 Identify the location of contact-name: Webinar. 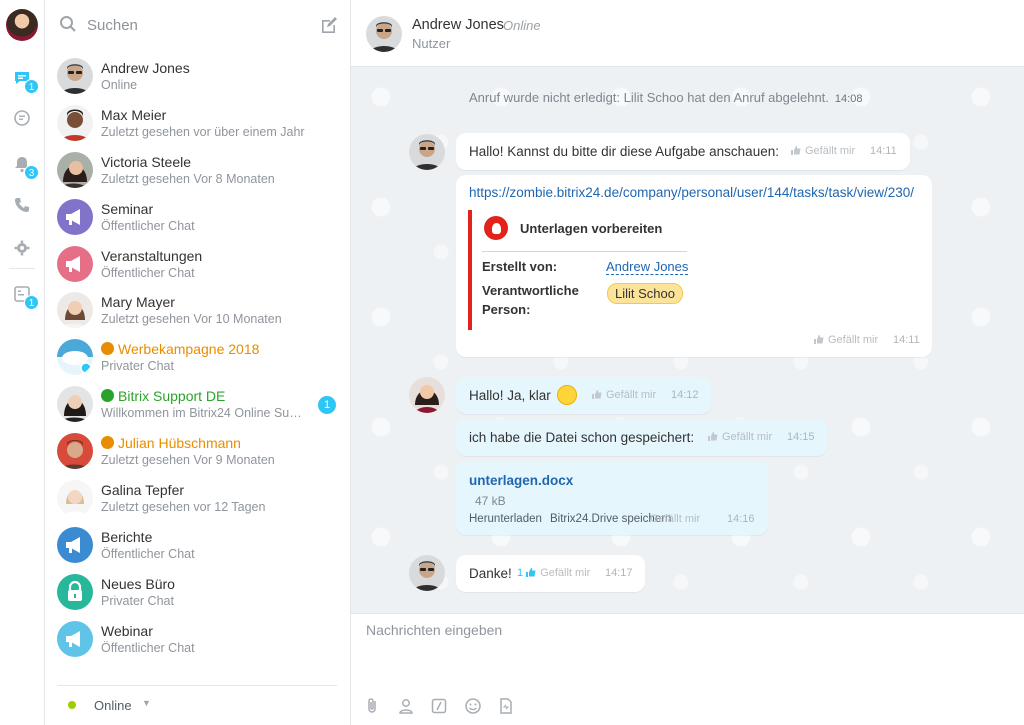
(127, 631).